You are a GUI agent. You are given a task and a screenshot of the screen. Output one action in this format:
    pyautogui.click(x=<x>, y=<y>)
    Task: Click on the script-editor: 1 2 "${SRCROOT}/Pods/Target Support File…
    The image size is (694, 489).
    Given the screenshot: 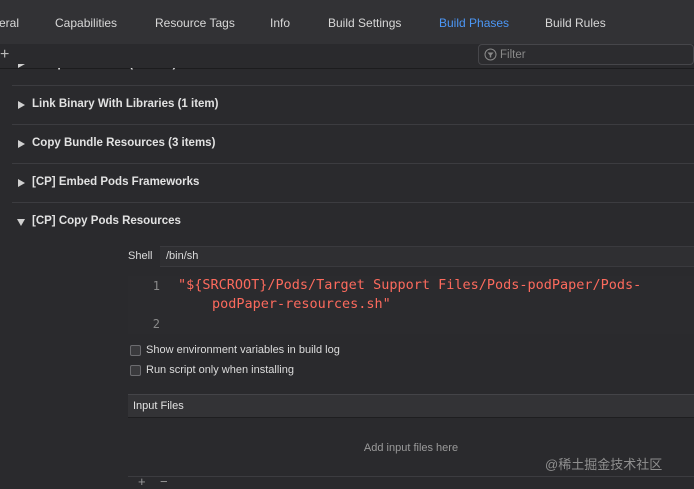 What is the action you would take?
    pyautogui.click(x=411, y=305)
    